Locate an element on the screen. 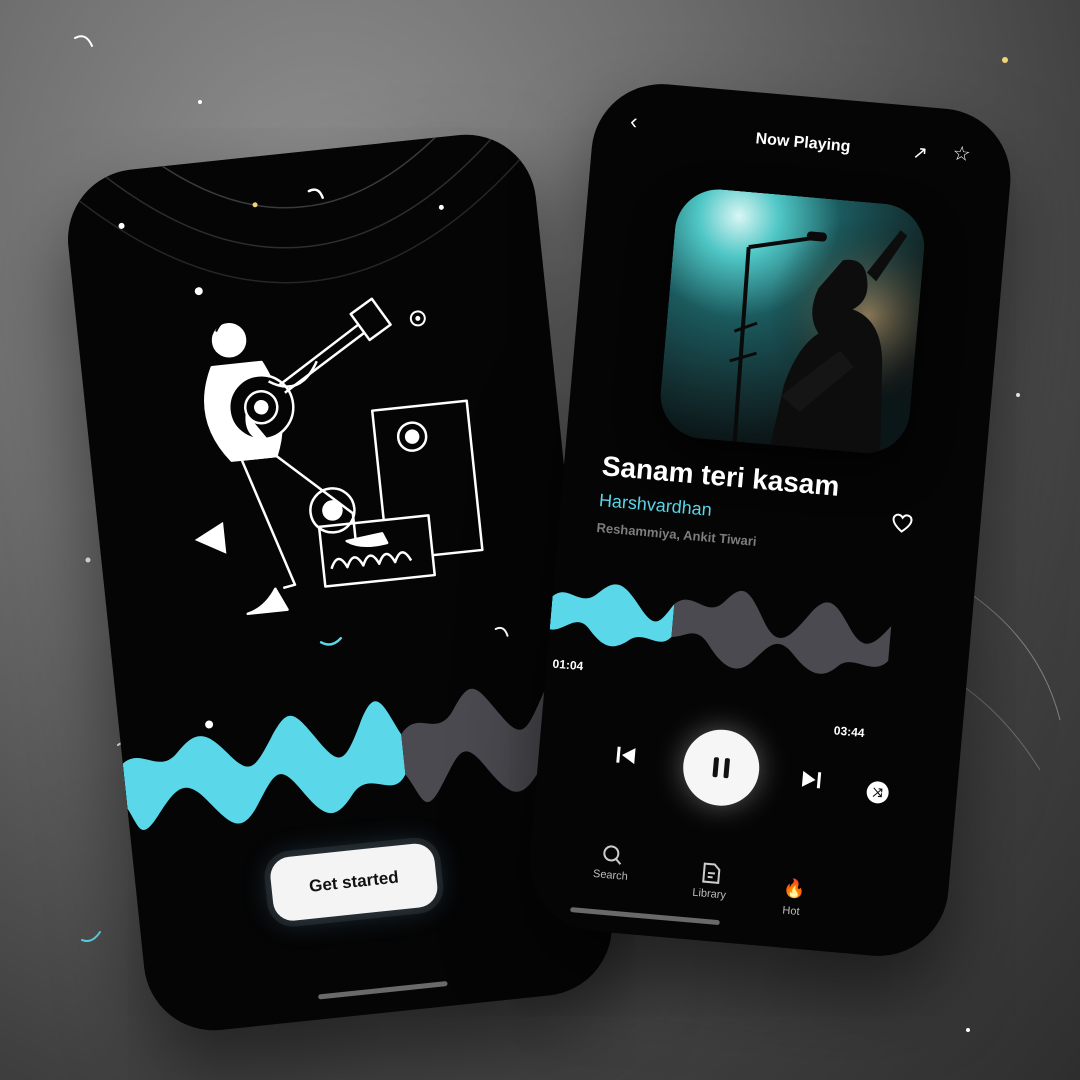  share-arrow-icon: ↗ is located at coordinates (920, 152).